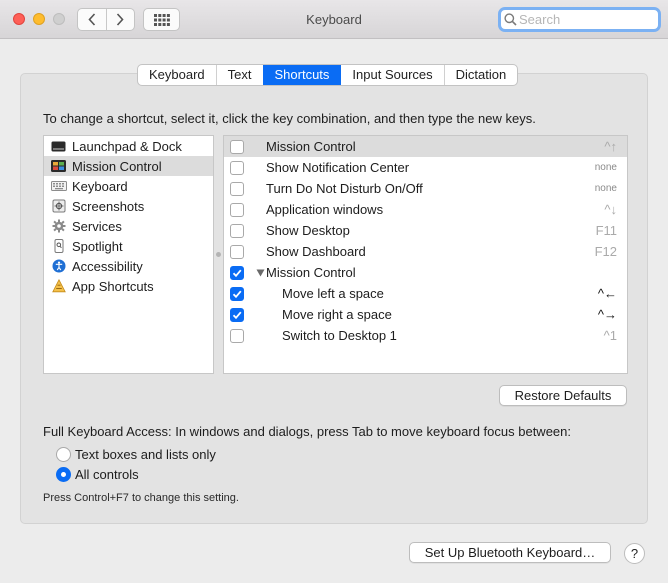 Image resolution: width=668 pixels, height=583 pixels. What do you see at coordinates (337, 314) in the screenshot?
I see `shortcut-label: Move right a space` at bounding box center [337, 314].